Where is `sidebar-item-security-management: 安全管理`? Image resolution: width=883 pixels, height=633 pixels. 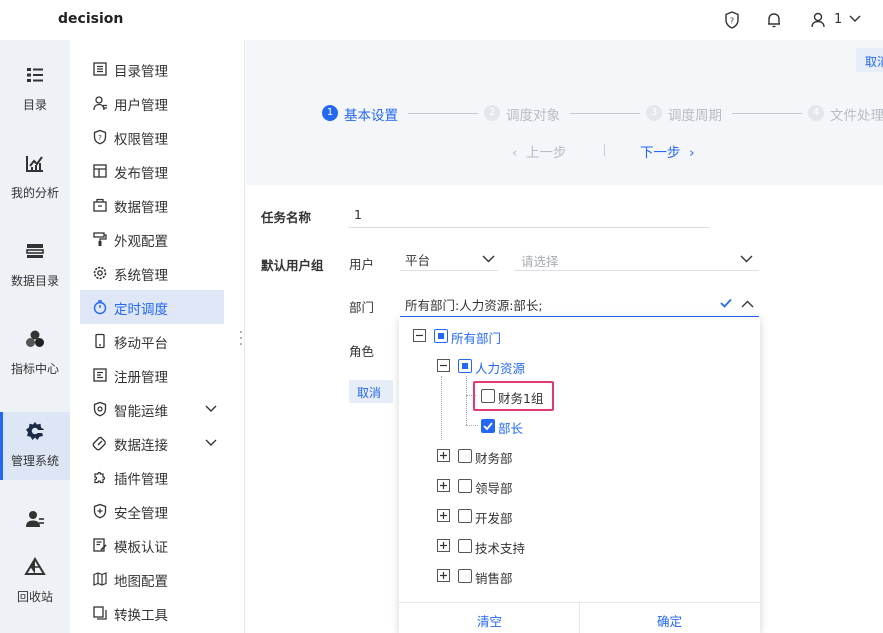
sidebar-item-security-management: 安全管理 is located at coordinates (152, 511).